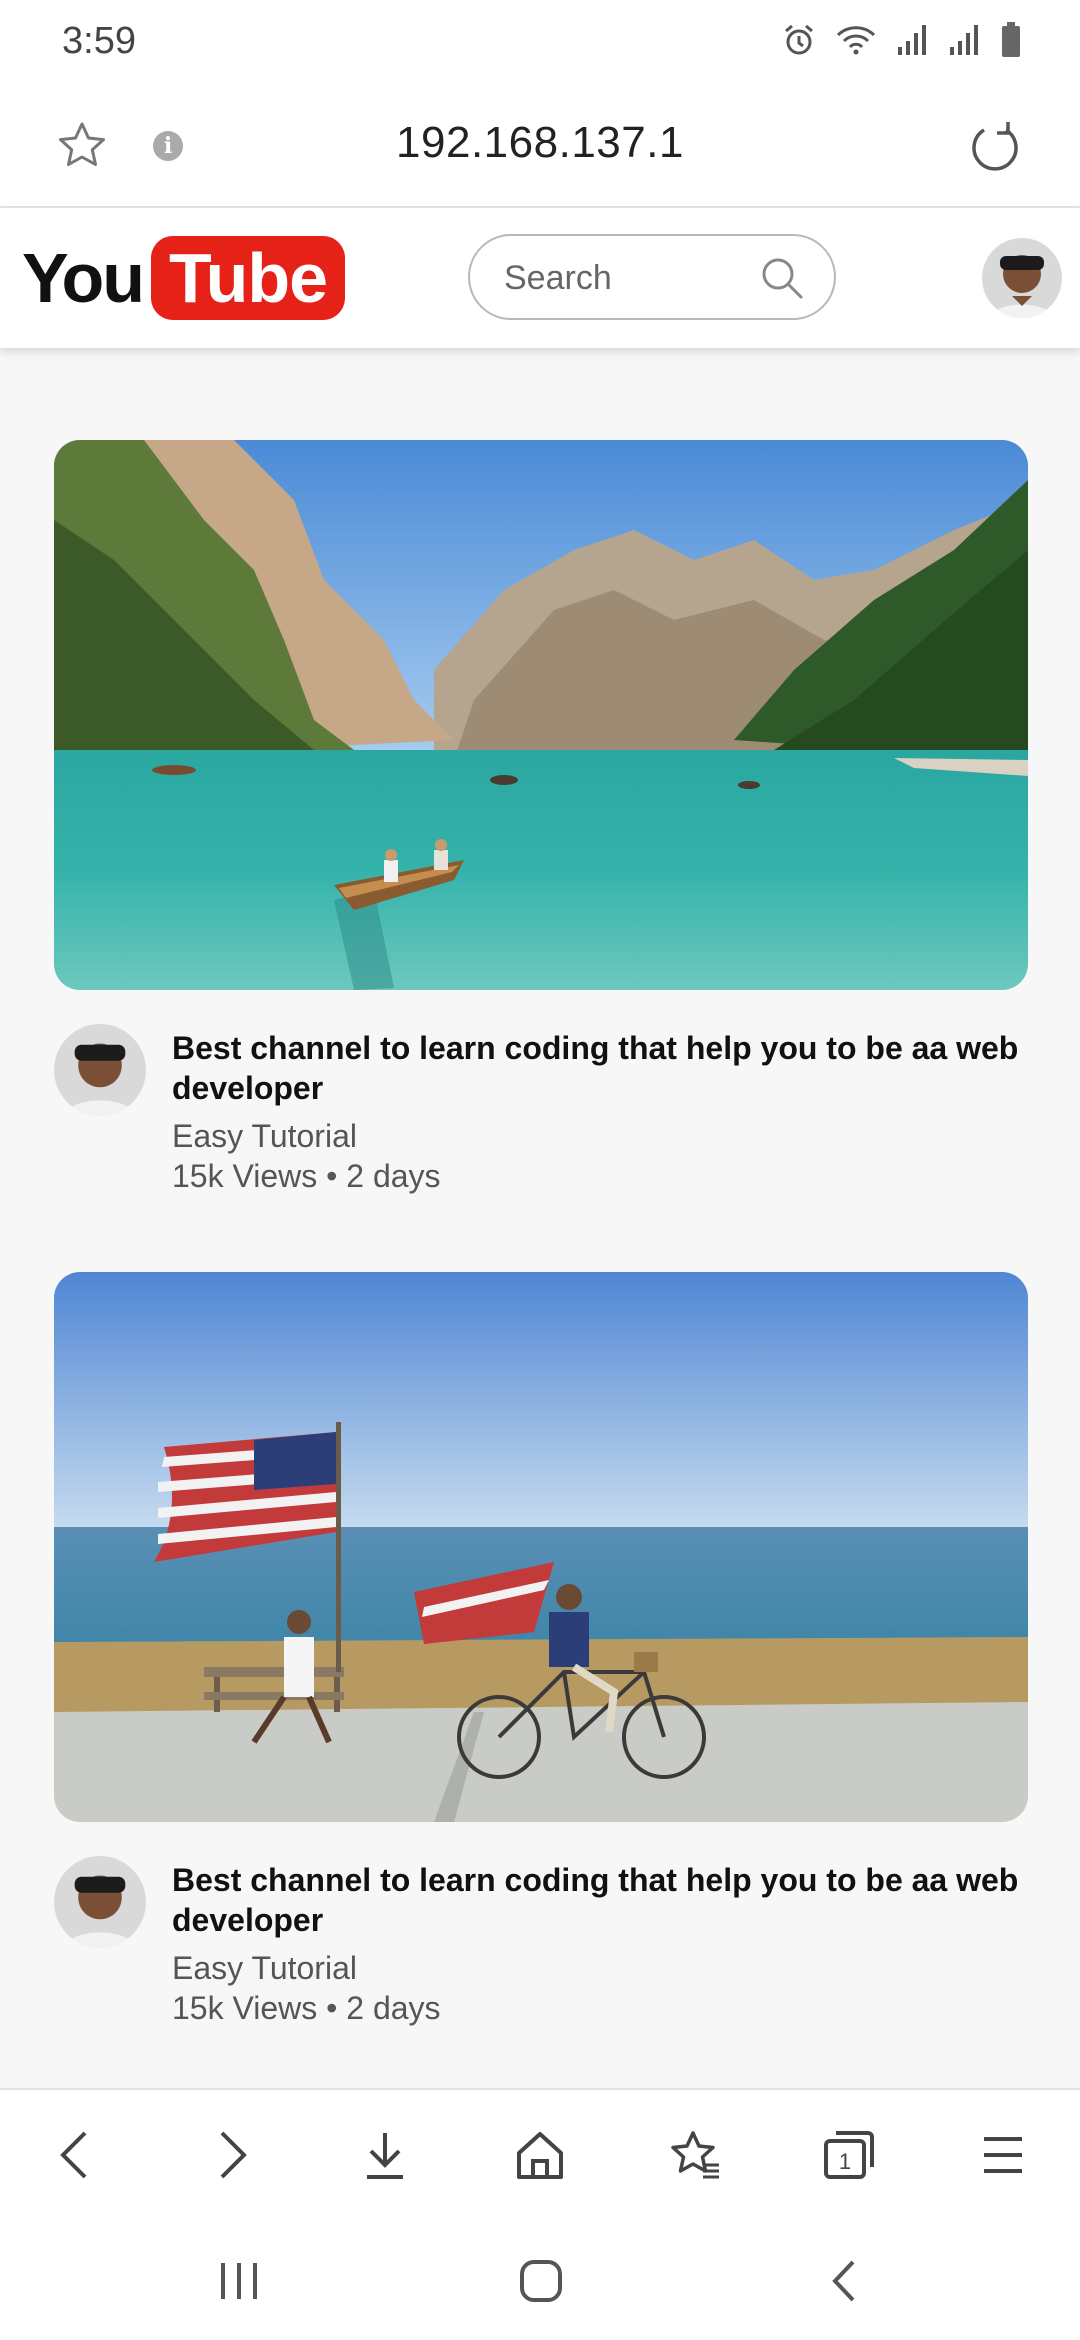 The height and width of the screenshot is (2340, 1080). I want to click on bookmarks-icon, so click(695, 2155).